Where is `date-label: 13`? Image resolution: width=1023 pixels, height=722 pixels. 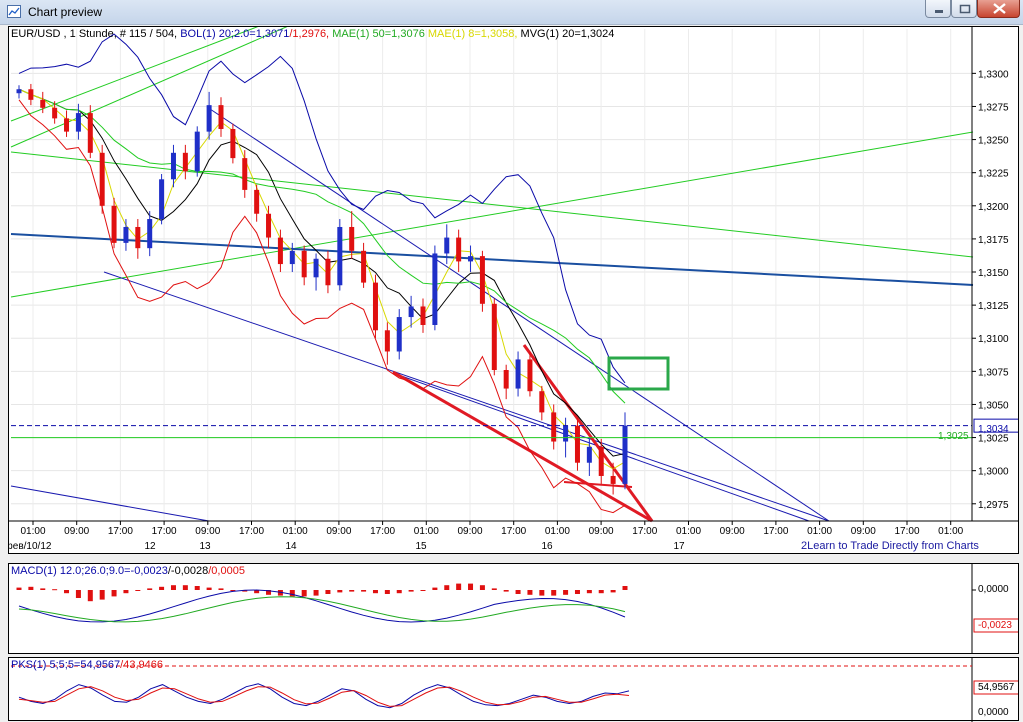
date-label: 13 is located at coordinates (205, 546).